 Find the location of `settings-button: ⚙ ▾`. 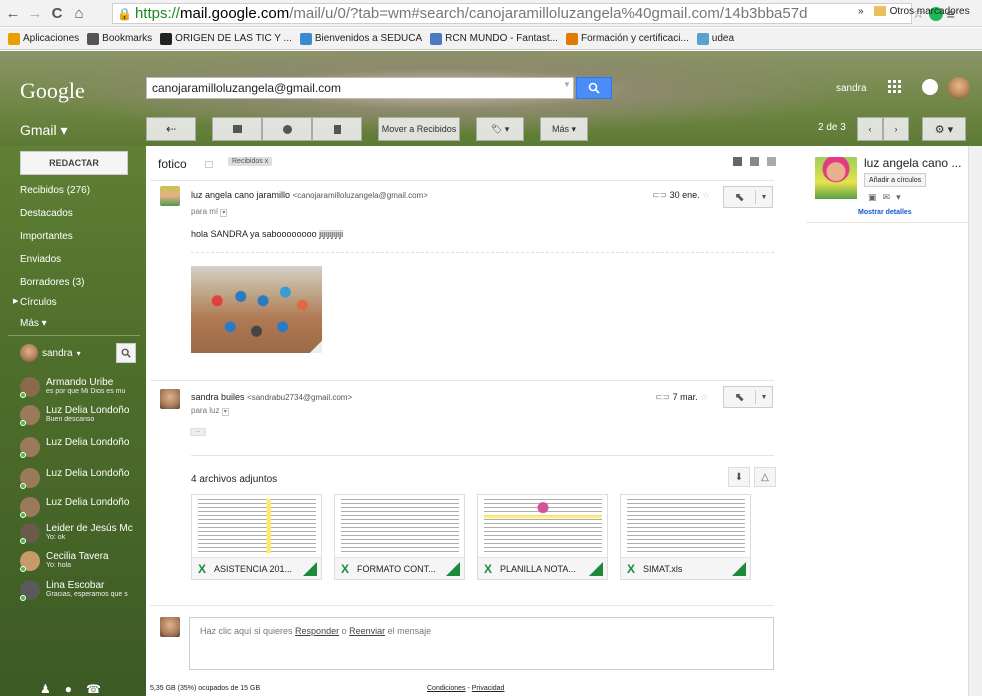

settings-button: ⚙ ▾ is located at coordinates (944, 129).